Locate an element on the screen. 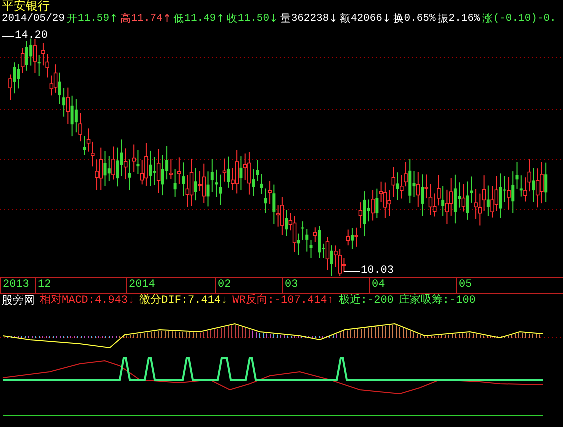 The image size is (563, 427). quote-date: 2014/05/29 is located at coordinates (34, 19).